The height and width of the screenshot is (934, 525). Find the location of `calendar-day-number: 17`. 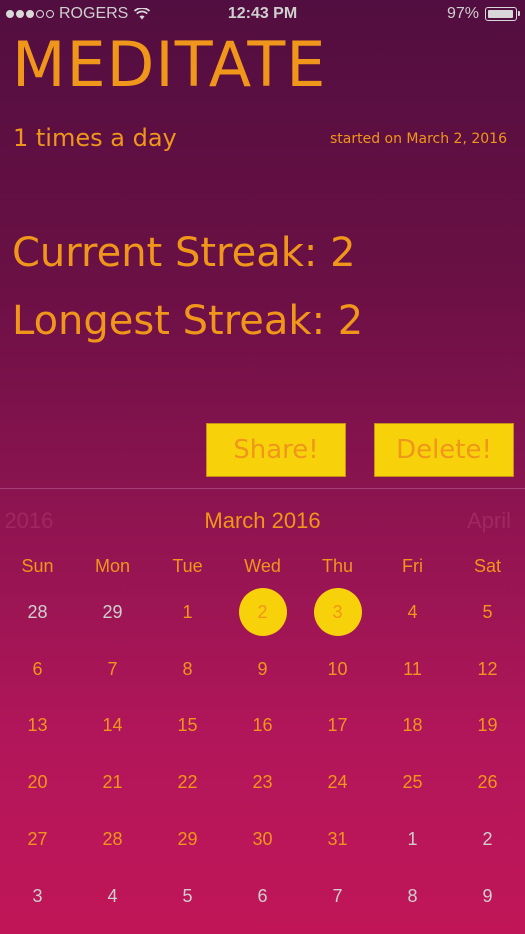

calendar-day-number: 17 is located at coordinates (337, 725).